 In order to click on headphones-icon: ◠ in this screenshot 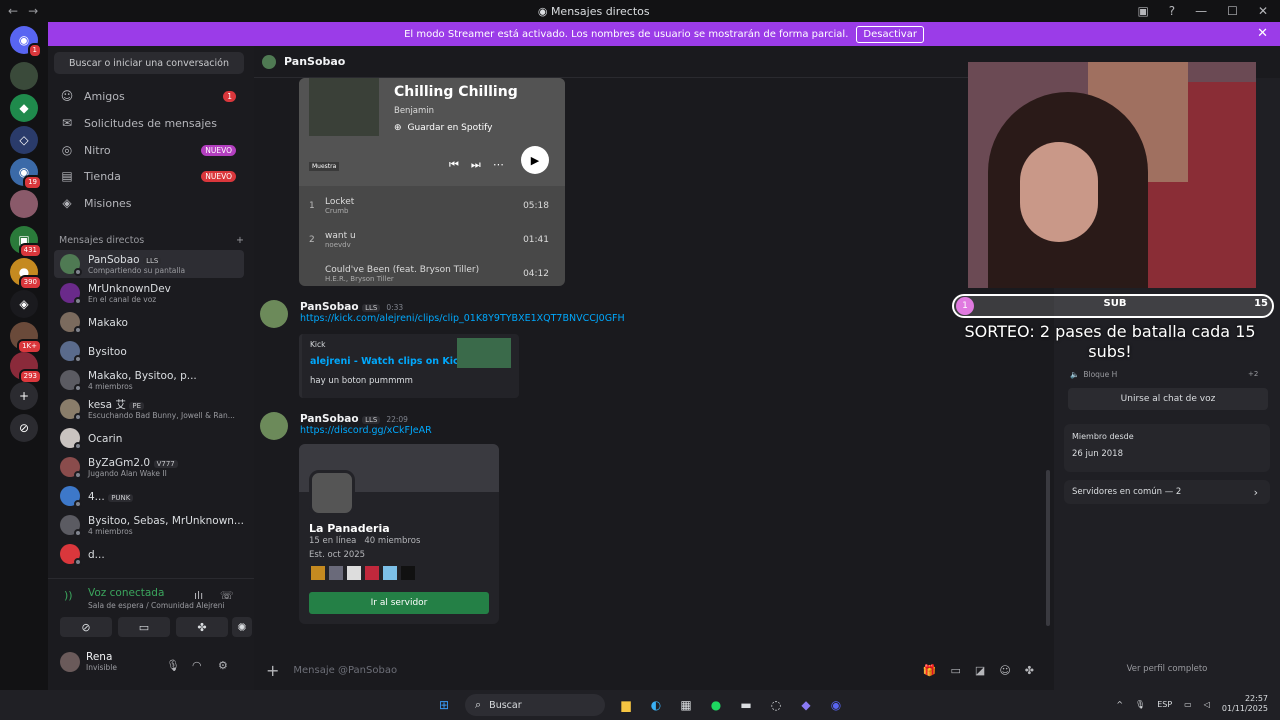, I will do `click(197, 665)`.